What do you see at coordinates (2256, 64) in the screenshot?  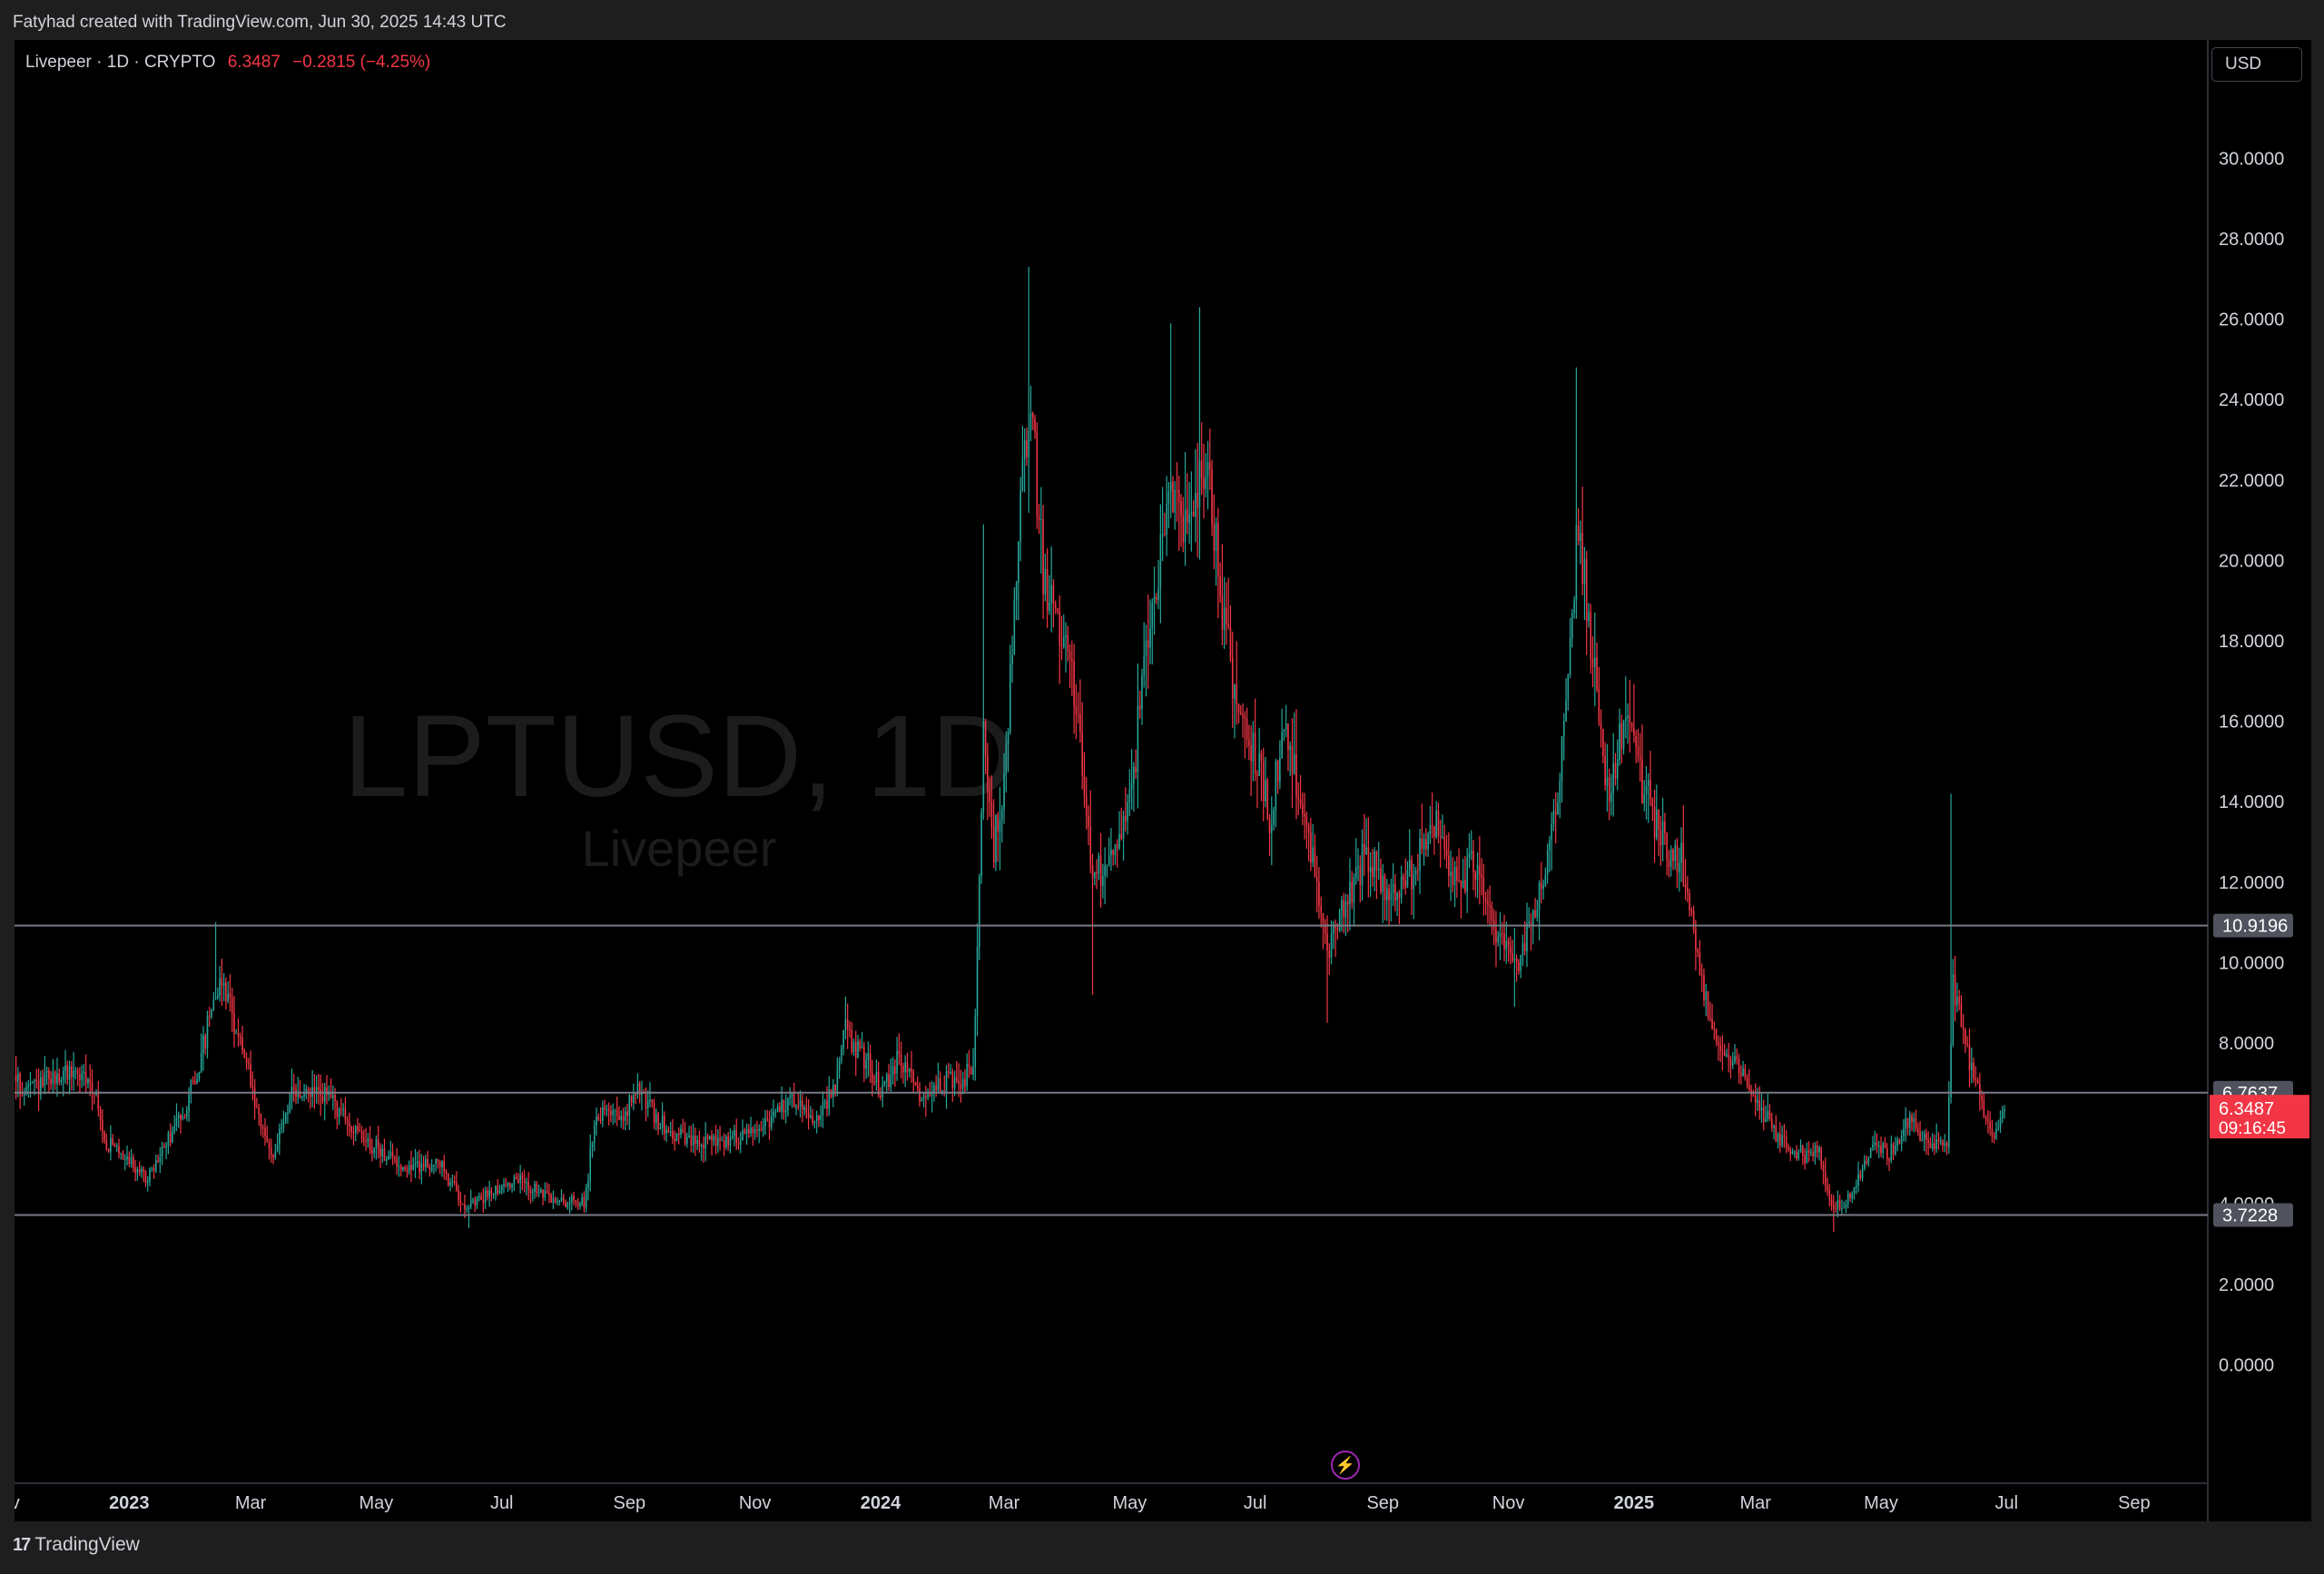 I see `currency-selector: USD` at bounding box center [2256, 64].